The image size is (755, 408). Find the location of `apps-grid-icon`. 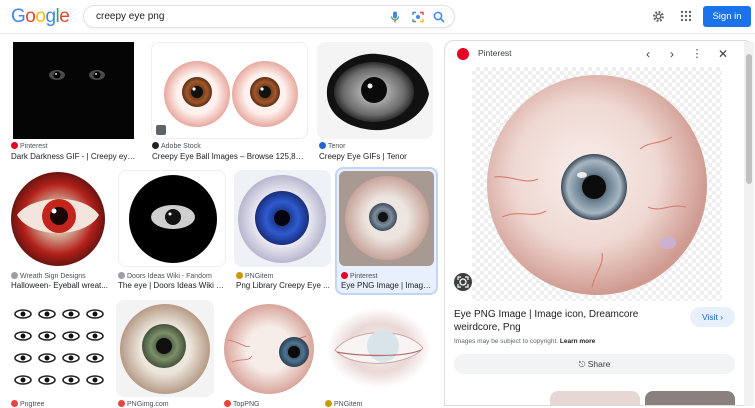

apps-grid-icon is located at coordinates (686, 16).